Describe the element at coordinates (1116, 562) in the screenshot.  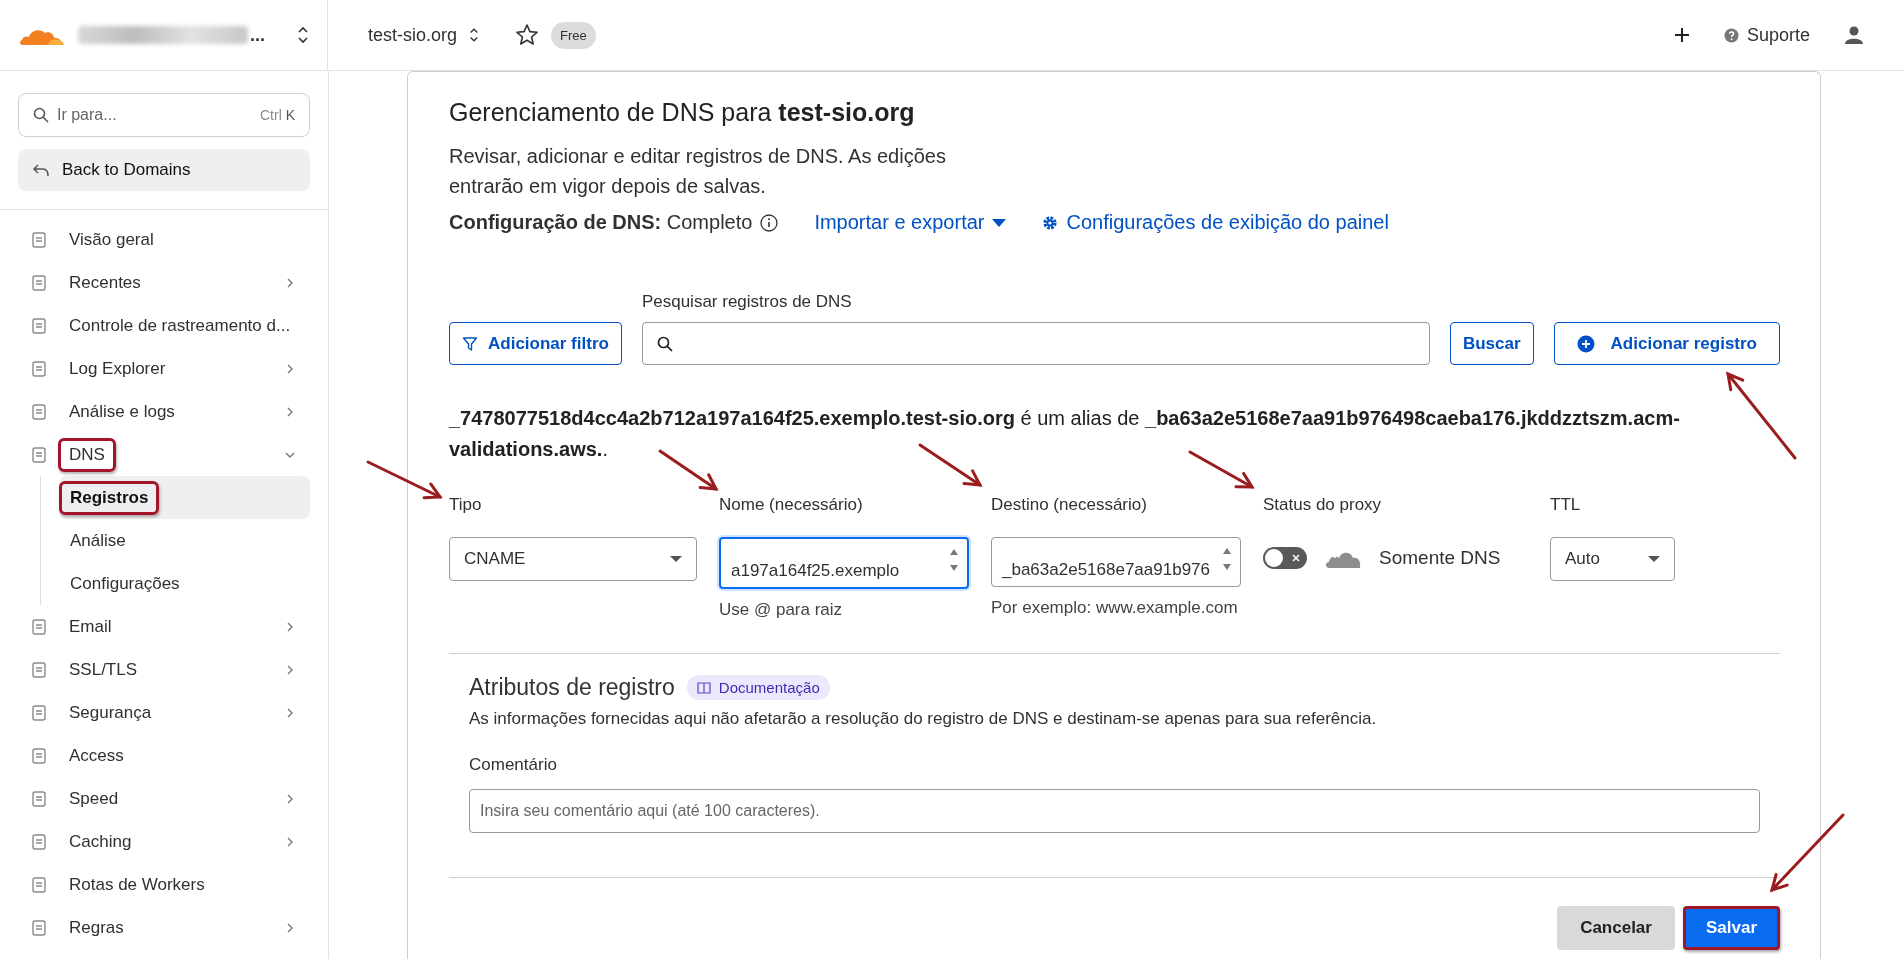
I see `target-field: _ba63a2e5168e7aa91b976` at that location.